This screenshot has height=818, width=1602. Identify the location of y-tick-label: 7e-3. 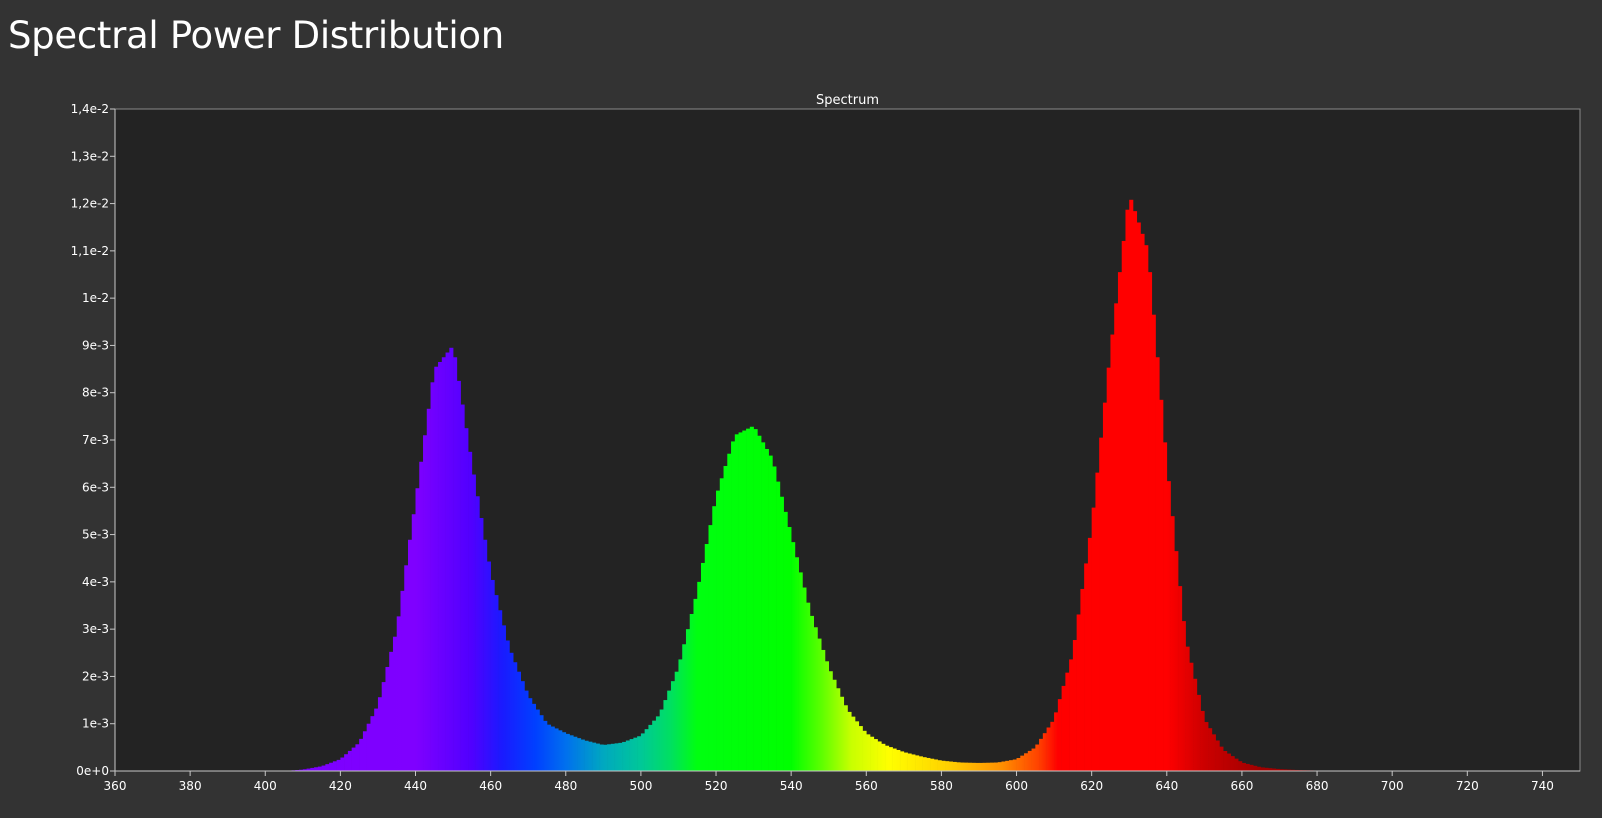
(95, 440).